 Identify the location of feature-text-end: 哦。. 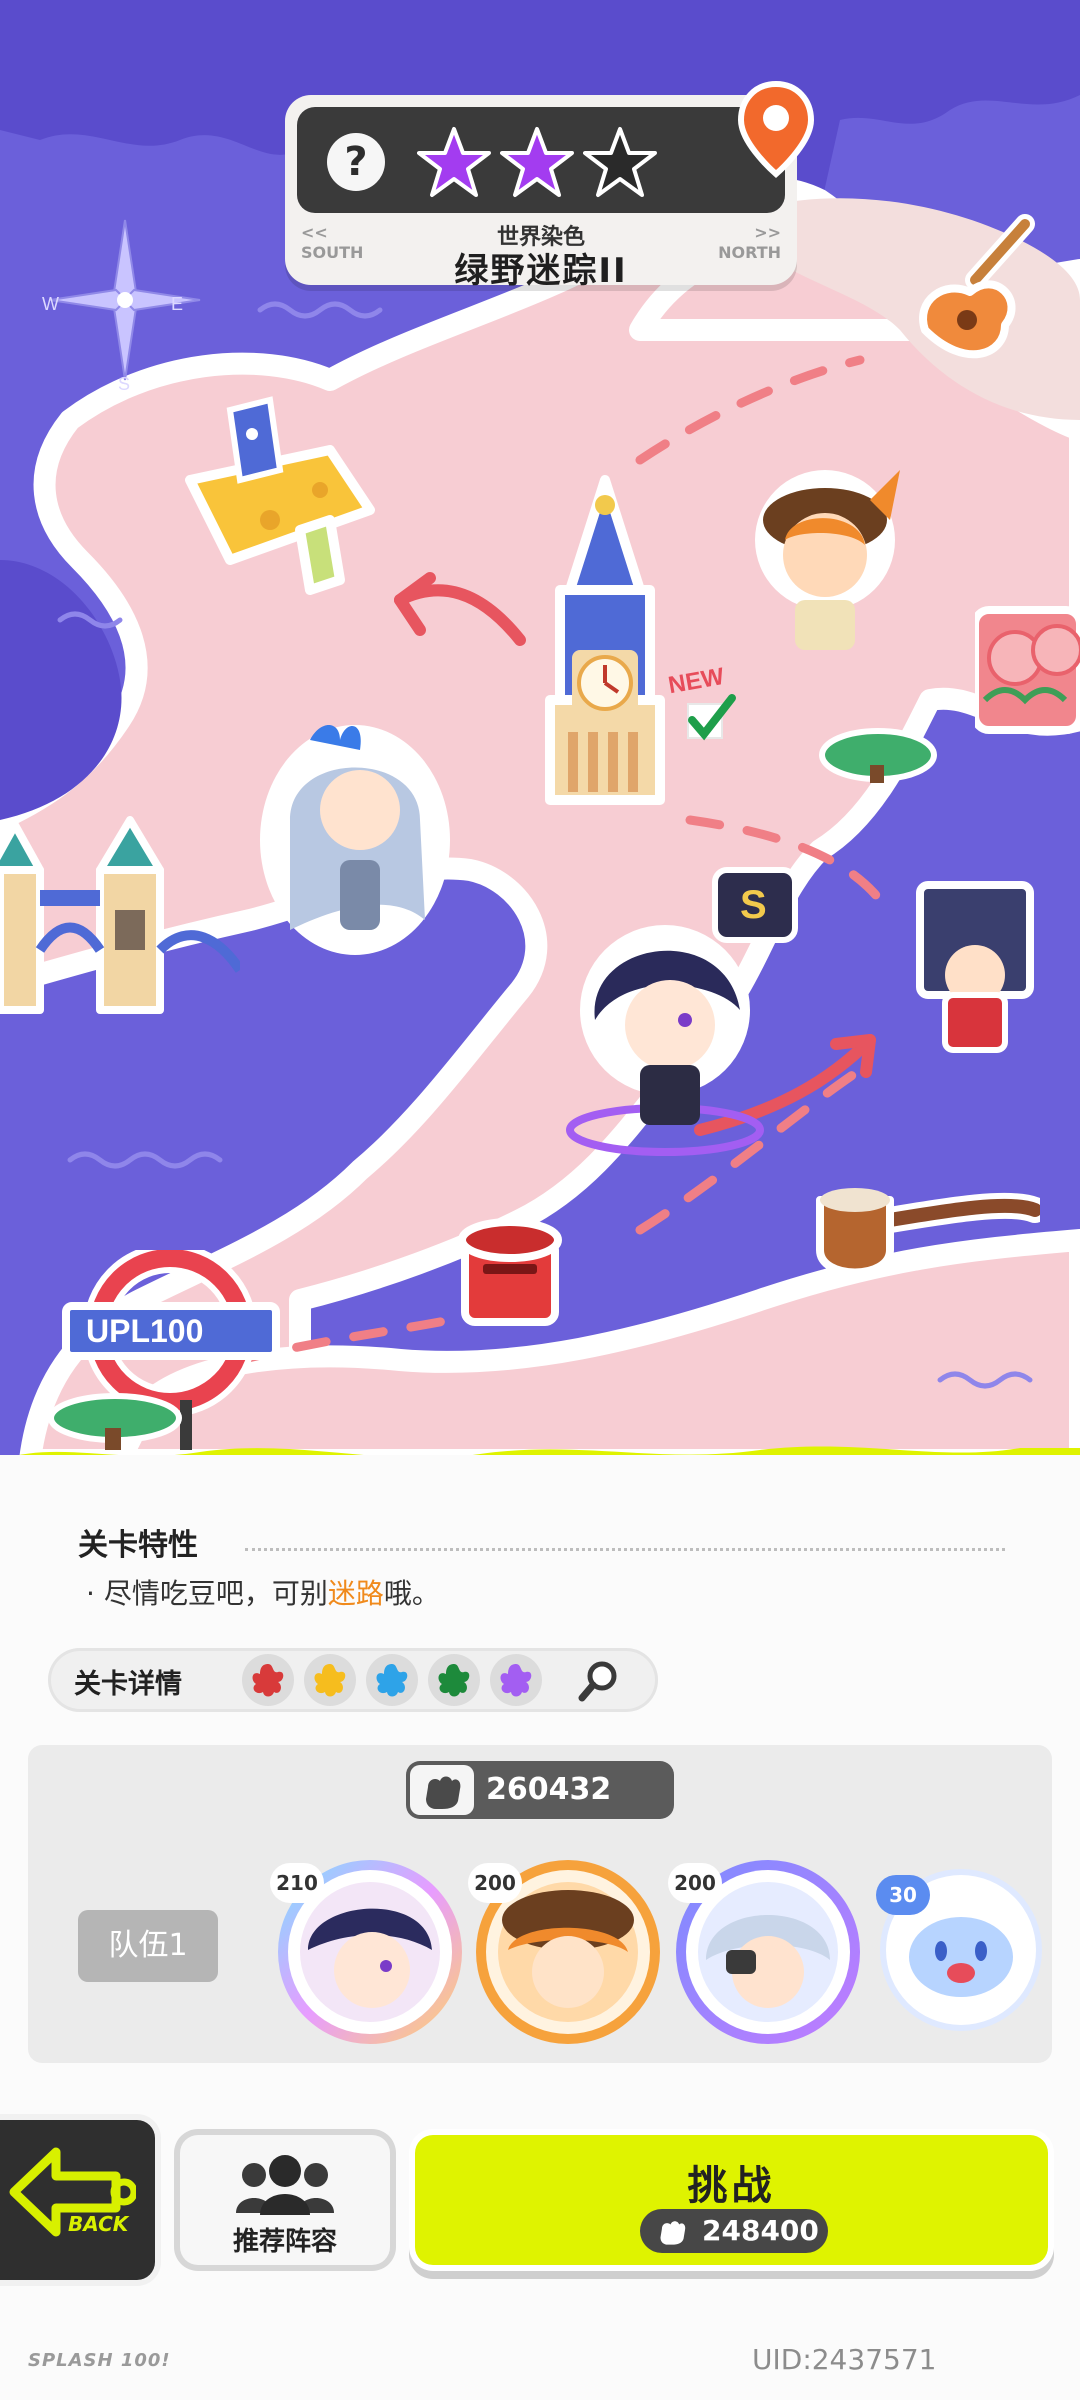
(411, 1593).